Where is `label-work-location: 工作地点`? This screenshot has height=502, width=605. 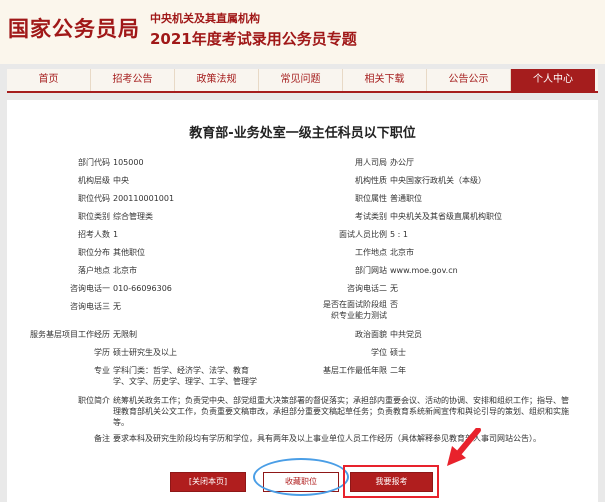
label-work-location: 工作地点 is located at coordinates (371, 252).